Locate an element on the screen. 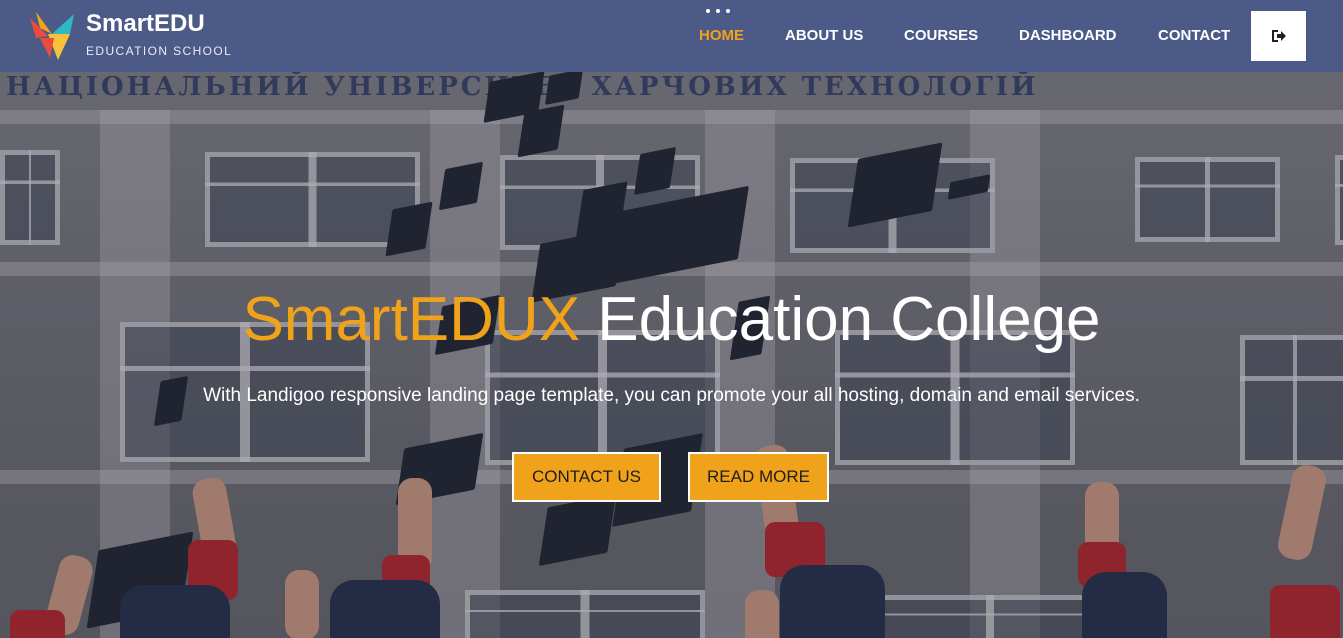 The image size is (1343, 638). nav-home: HOME is located at coordinates (721, 35).